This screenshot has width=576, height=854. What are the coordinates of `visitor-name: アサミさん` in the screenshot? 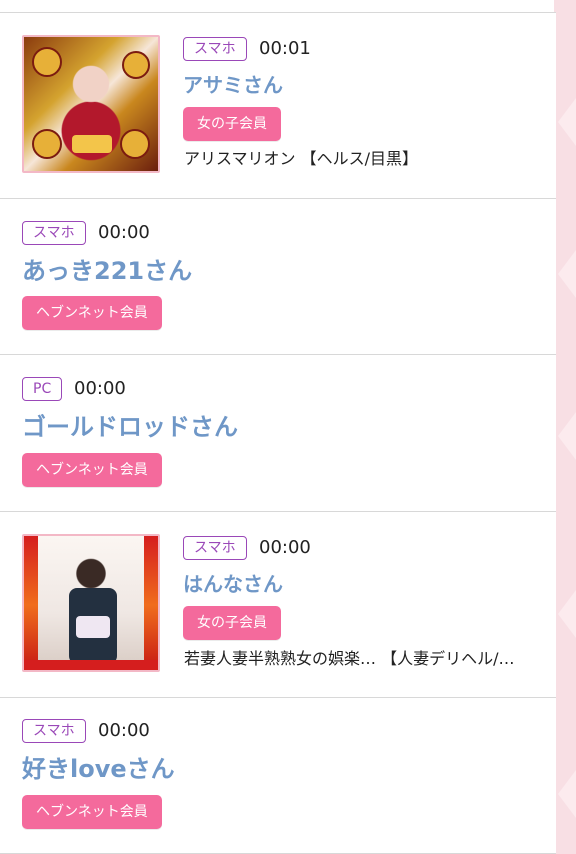 It's located at (233, 85).